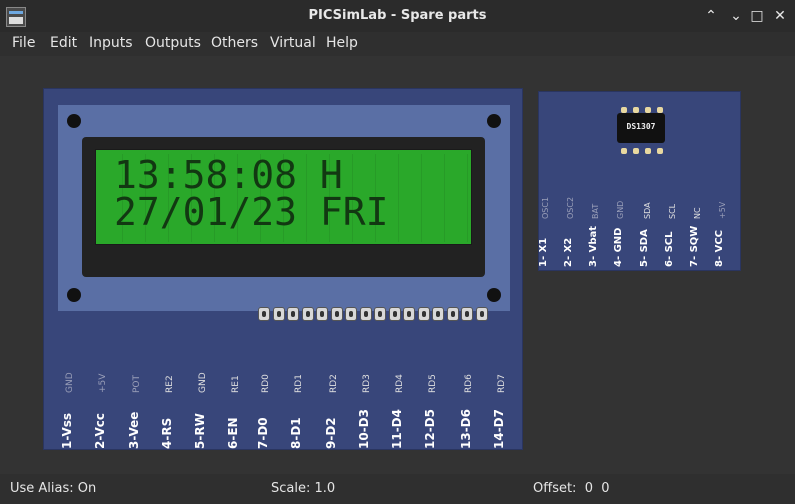  Describe the element at coordinates (236, 384) in the screenshot. I see `lcd-signal-label: RE1` at that location.